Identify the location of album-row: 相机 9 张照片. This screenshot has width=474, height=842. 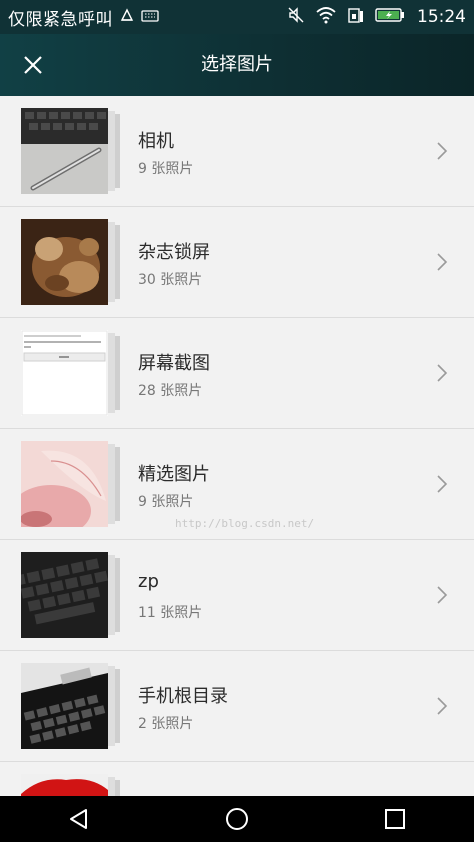
(237, 151).